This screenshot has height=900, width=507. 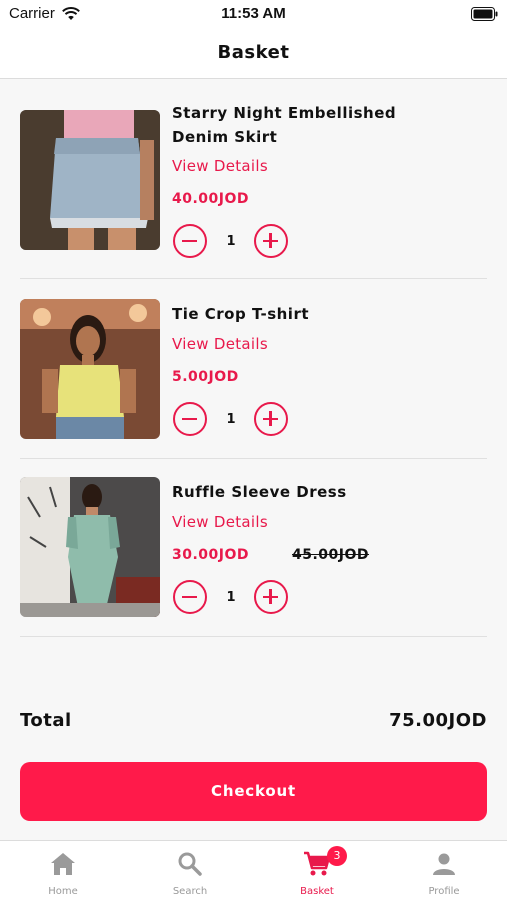 What do you see at coordinates (322, 125) in the screenshot?
I see `product-name: Starry Night Embellished Denim Skirt` at bounding box center [322, 125].